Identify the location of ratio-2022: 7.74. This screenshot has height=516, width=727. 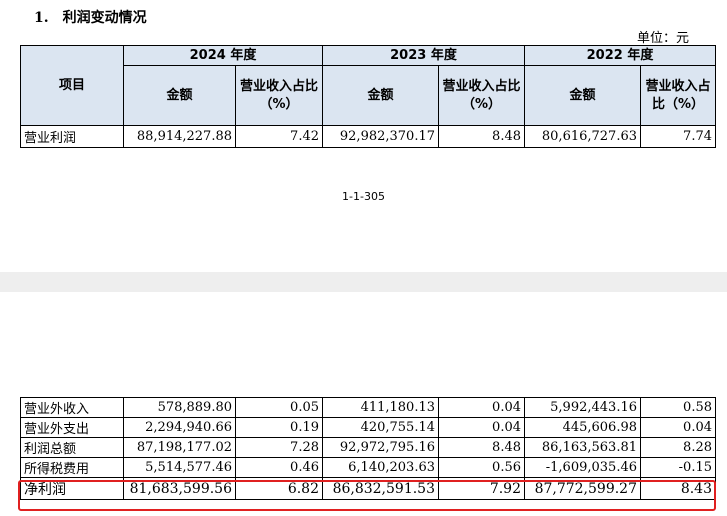
(678, 136).